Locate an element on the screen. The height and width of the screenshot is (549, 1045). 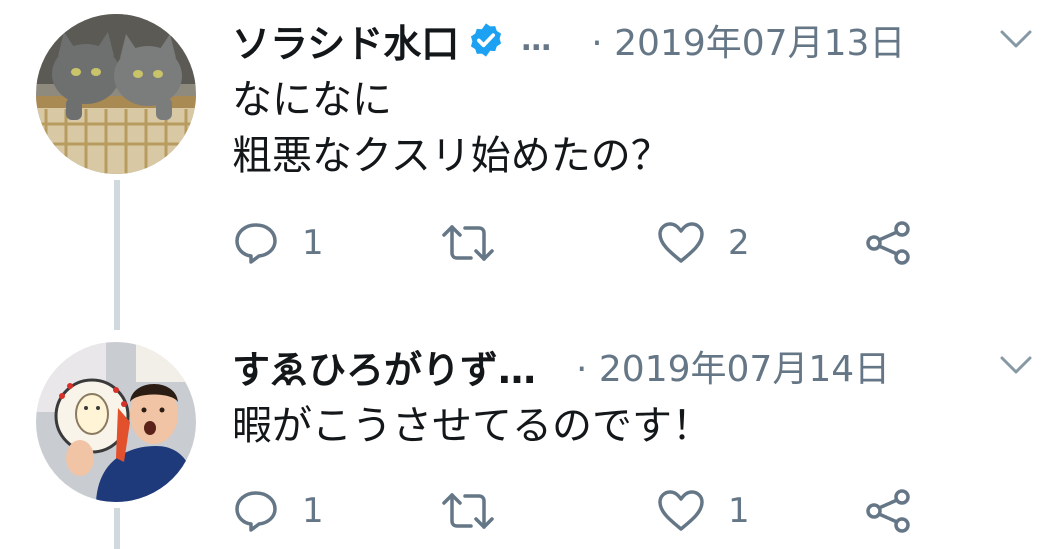
tweet-text: なになに 粗悪なクスリ始めたの？ is located at coordinates (451, 128).